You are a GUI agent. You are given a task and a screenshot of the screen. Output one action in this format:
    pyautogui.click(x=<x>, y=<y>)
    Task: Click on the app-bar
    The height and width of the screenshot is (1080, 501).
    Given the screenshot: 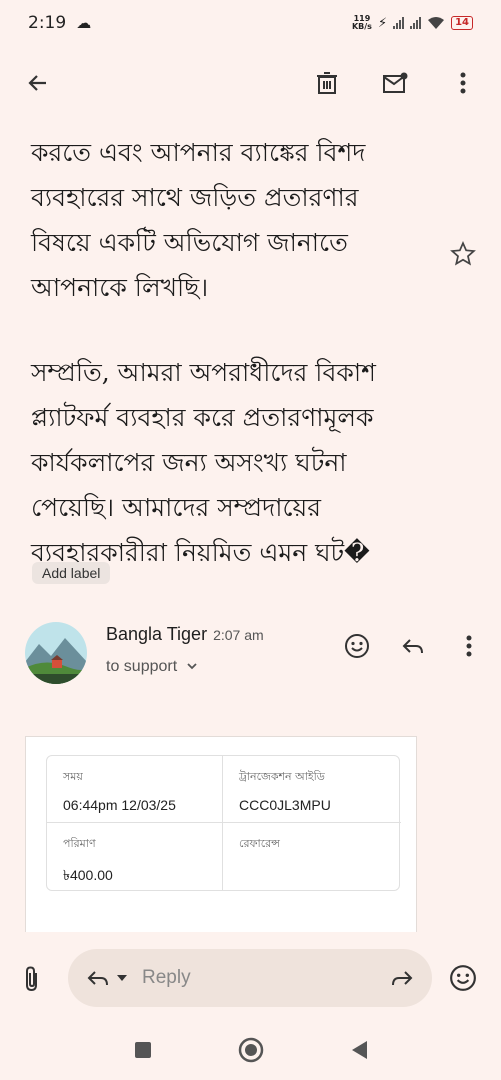 What is the action you would take?
    pyautogui.click(x=250, y=83)
    